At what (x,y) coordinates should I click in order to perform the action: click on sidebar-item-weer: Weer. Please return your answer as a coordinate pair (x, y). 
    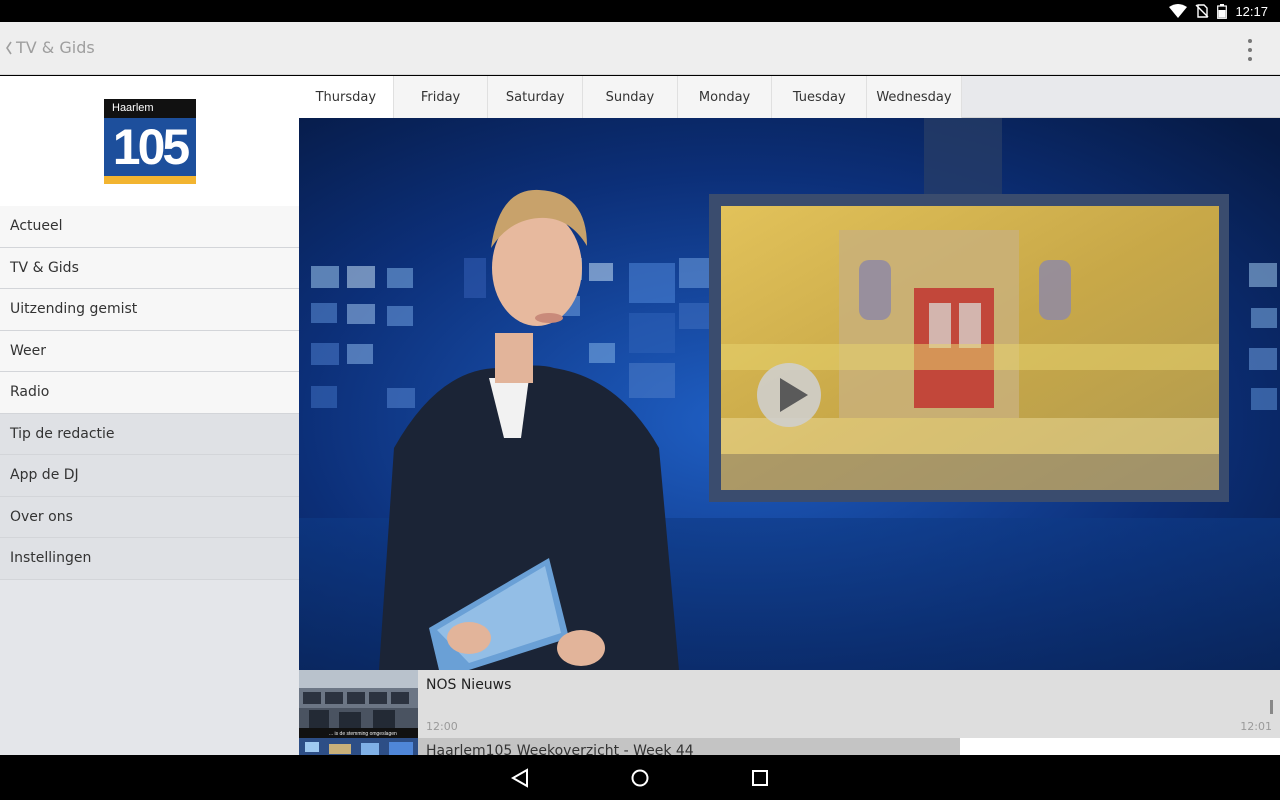
    Looking at the image, I should click on (149, 351).